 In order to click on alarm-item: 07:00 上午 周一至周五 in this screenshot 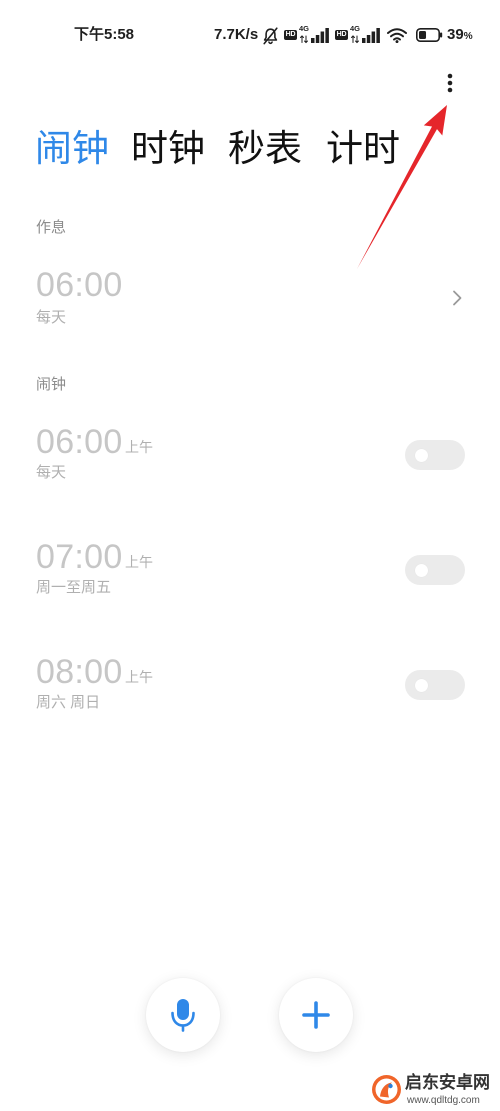, I will do `click(250, 595)`.